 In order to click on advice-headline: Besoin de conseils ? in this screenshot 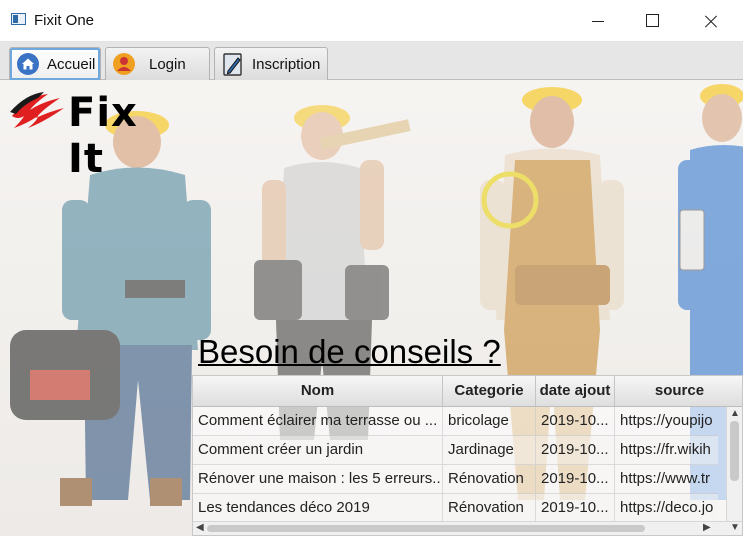, I will do `click(349, 351)`.